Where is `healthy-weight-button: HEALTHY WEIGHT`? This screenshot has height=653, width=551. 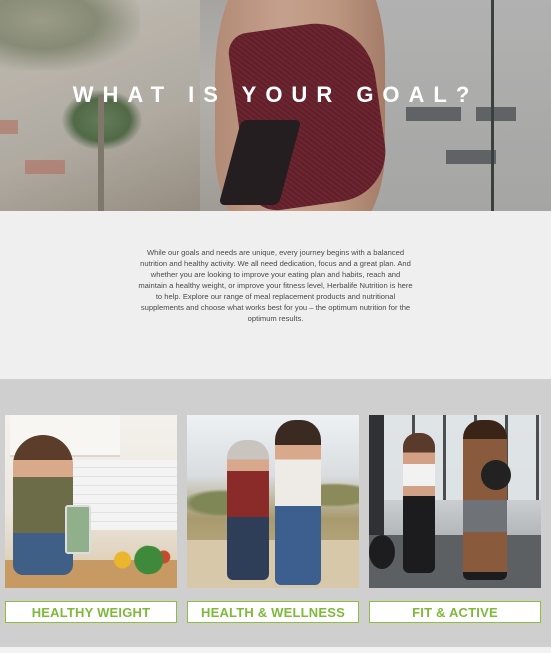
healthy-weight-button: HEALTHY WEIGHT is located at coordinates (91, 612).